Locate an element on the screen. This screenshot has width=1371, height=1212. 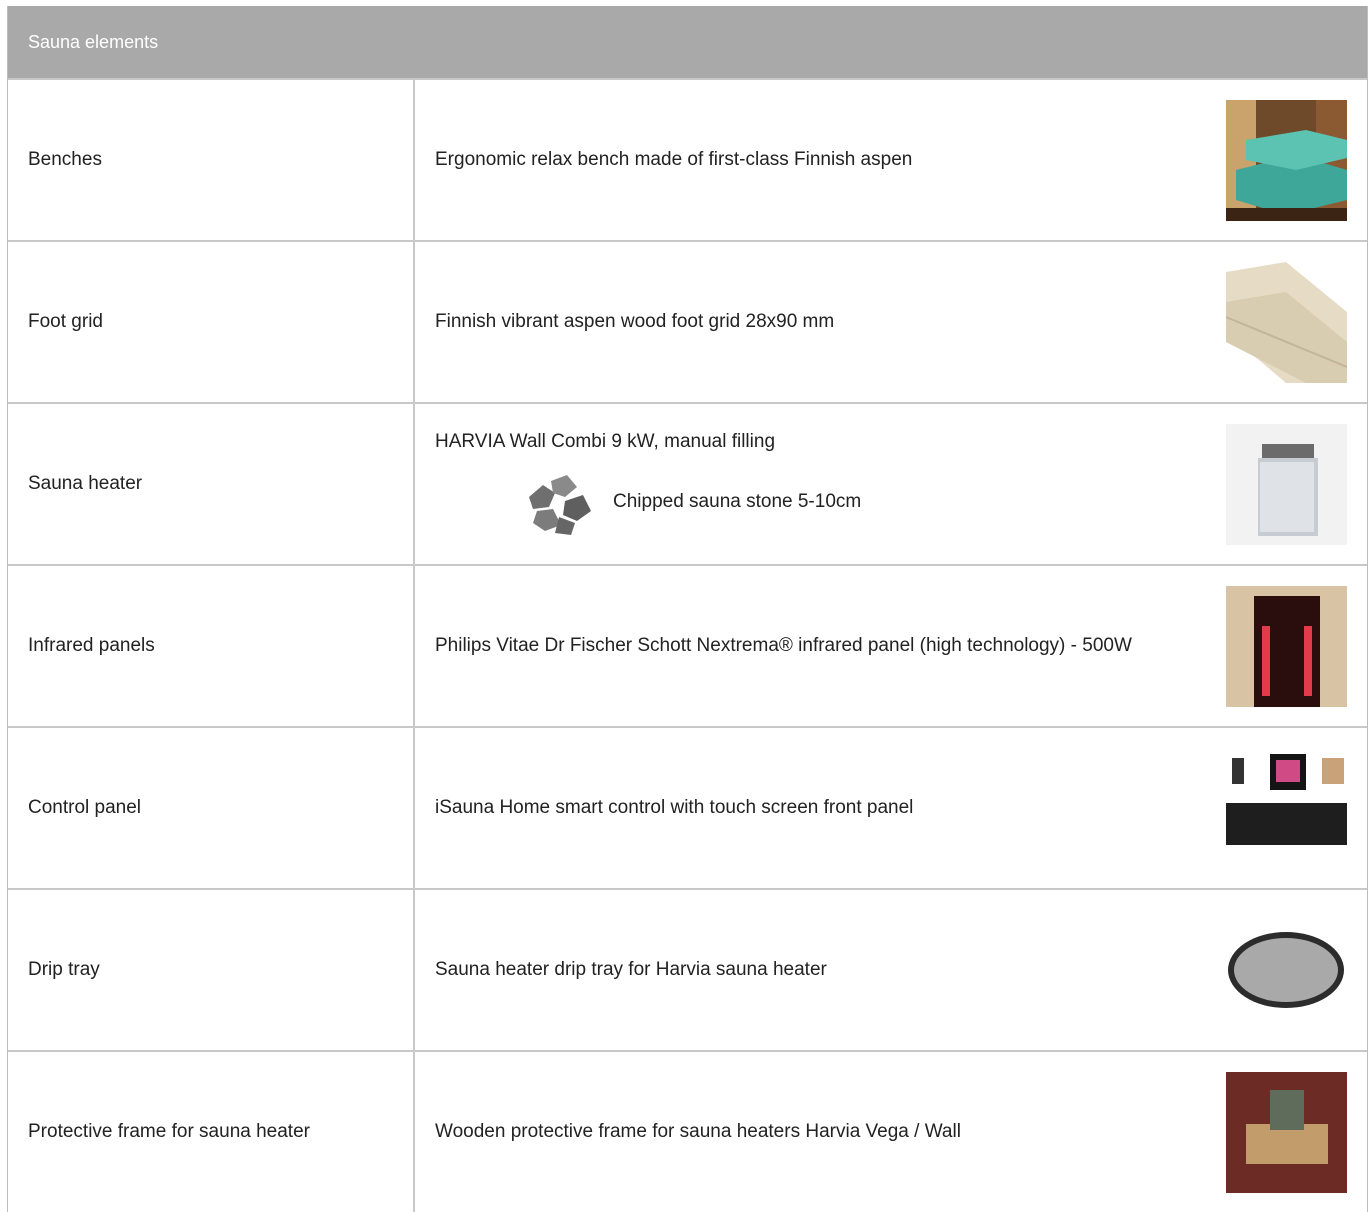
sauna-stone-text: Chipped sauna stone 5-10cm is located at coordinates (737, 501).